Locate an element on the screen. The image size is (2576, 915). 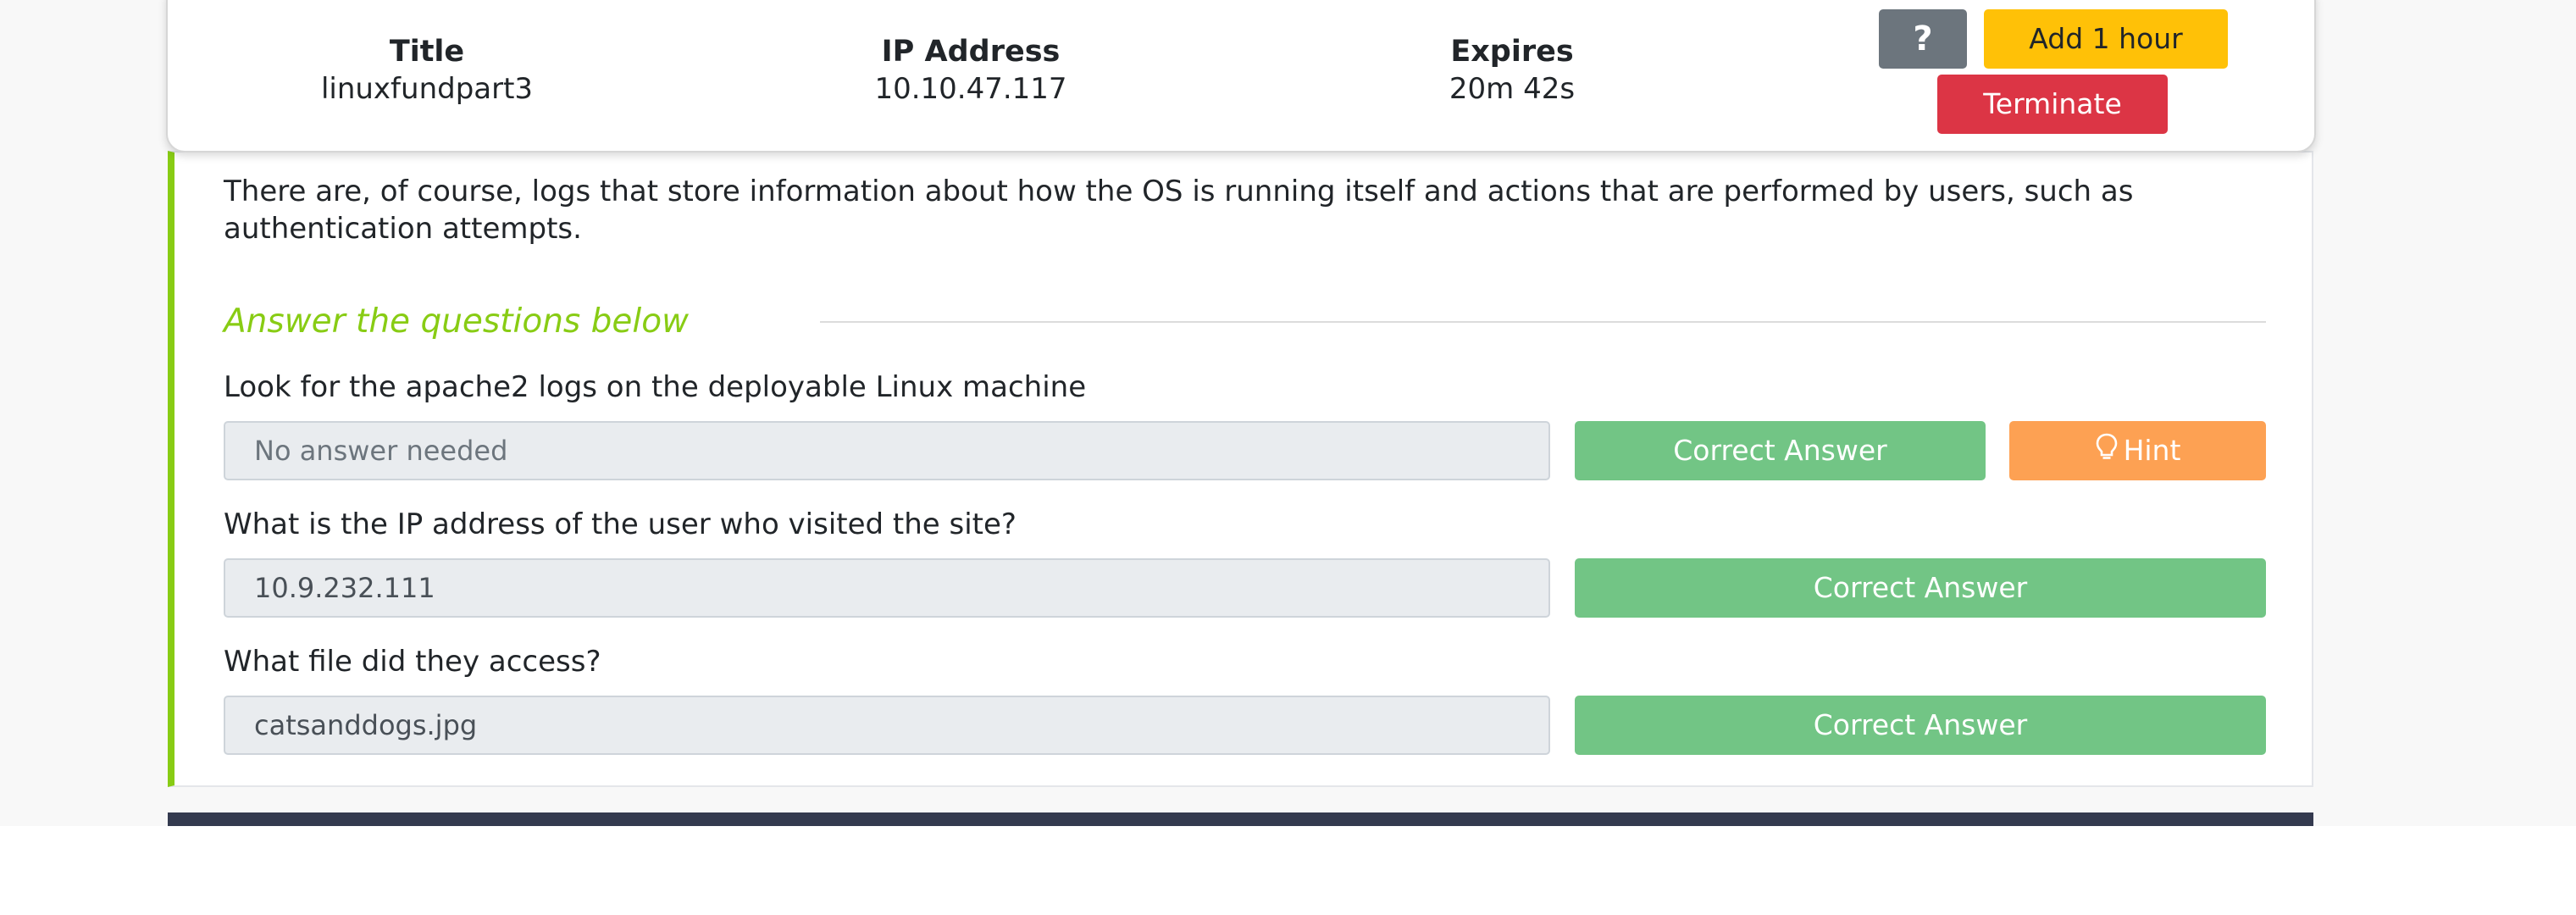
question-3-text: What file did they access? is located at coordinates (412, 662).